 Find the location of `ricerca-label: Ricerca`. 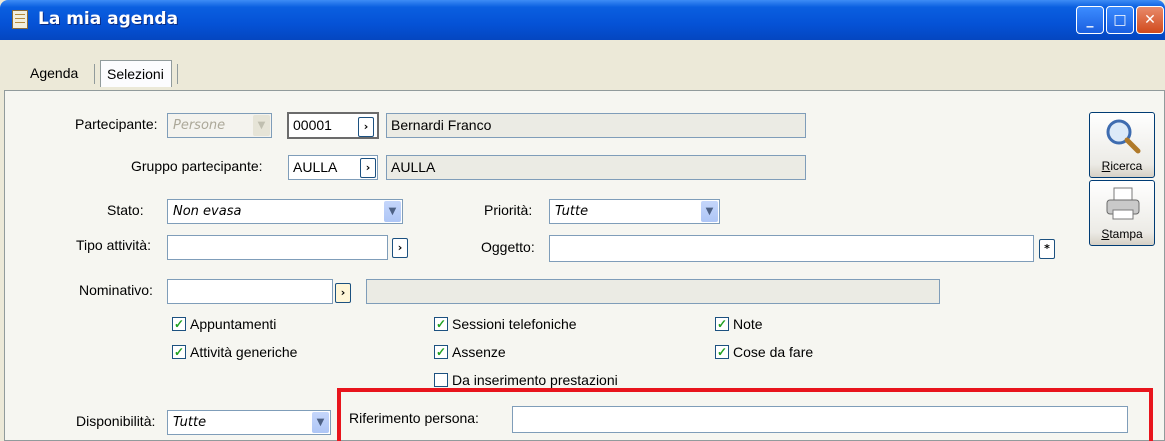

ricerca-label: Ricerca is located at coordinates (1122, 166).